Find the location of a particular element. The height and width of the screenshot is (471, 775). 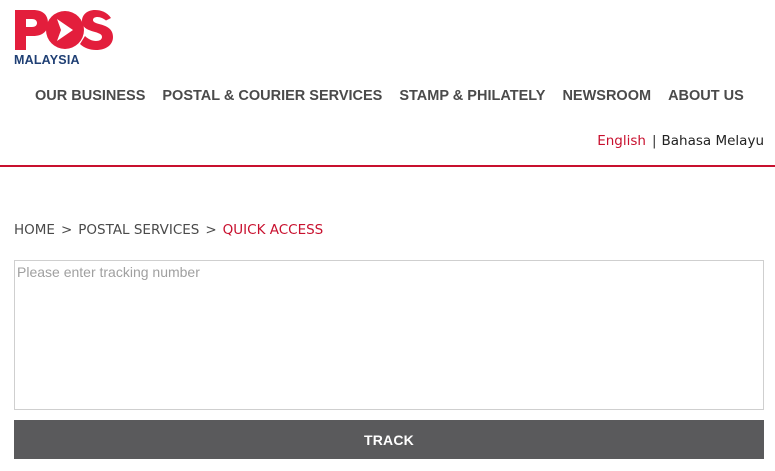

language-english-link: English is located at coordinates (621, 141).